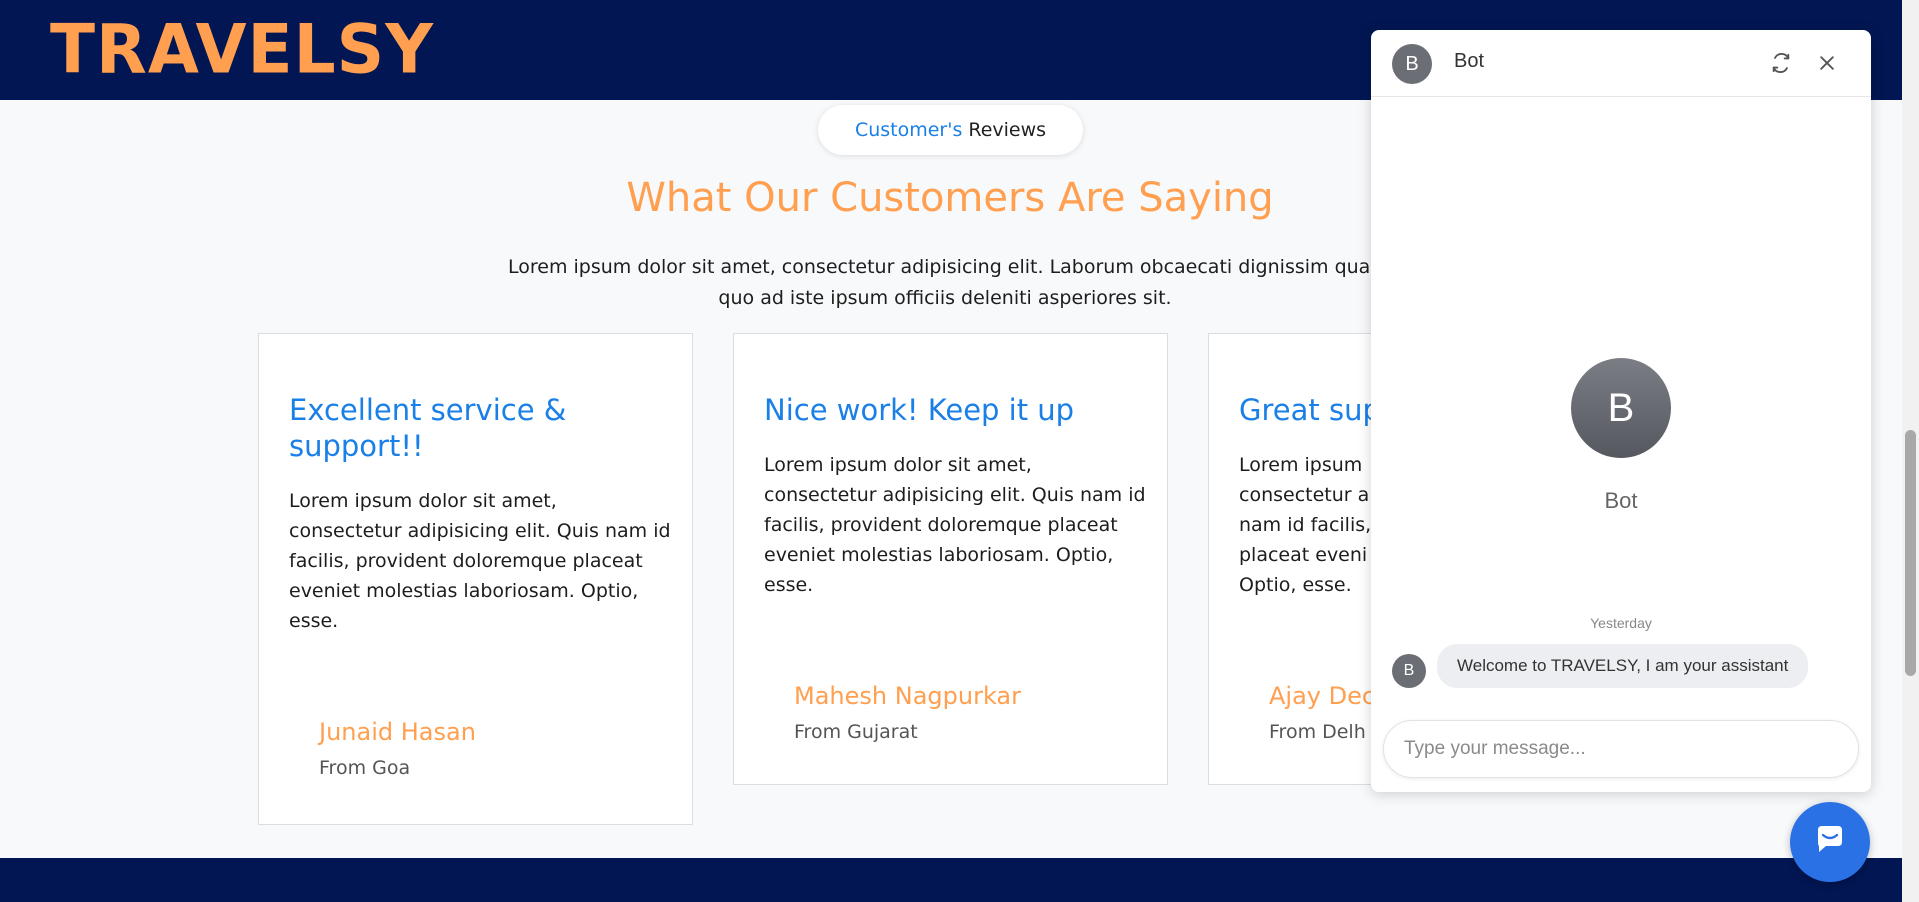 The image size is (1919, 902). What do you see at coordinates (1621, 623) in the screenshot?
I see `message-date-label: Yesterday` at bounding box center [1621, 623].